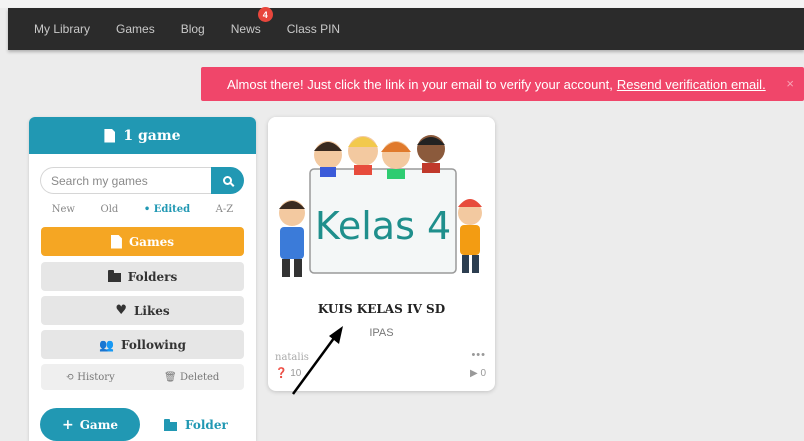  I want to click on following-filter-label: Following, so click(153, 344).